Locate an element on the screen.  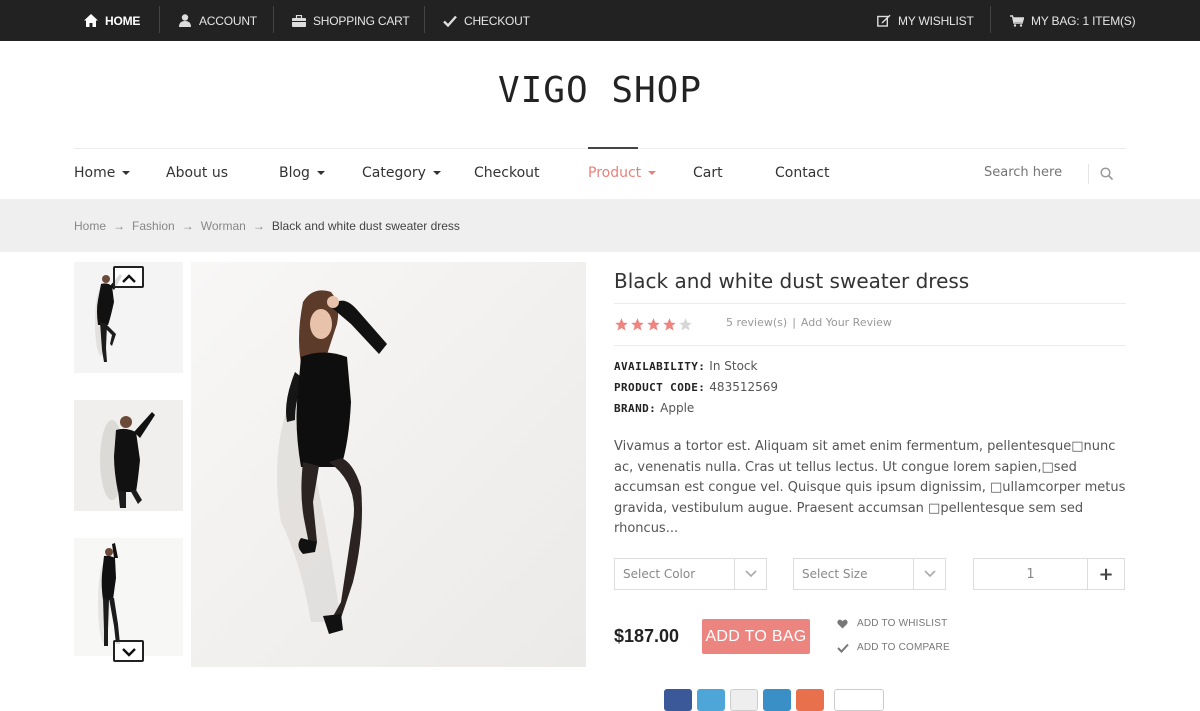
plus-icon: + is located at coordinates (1106, 574).